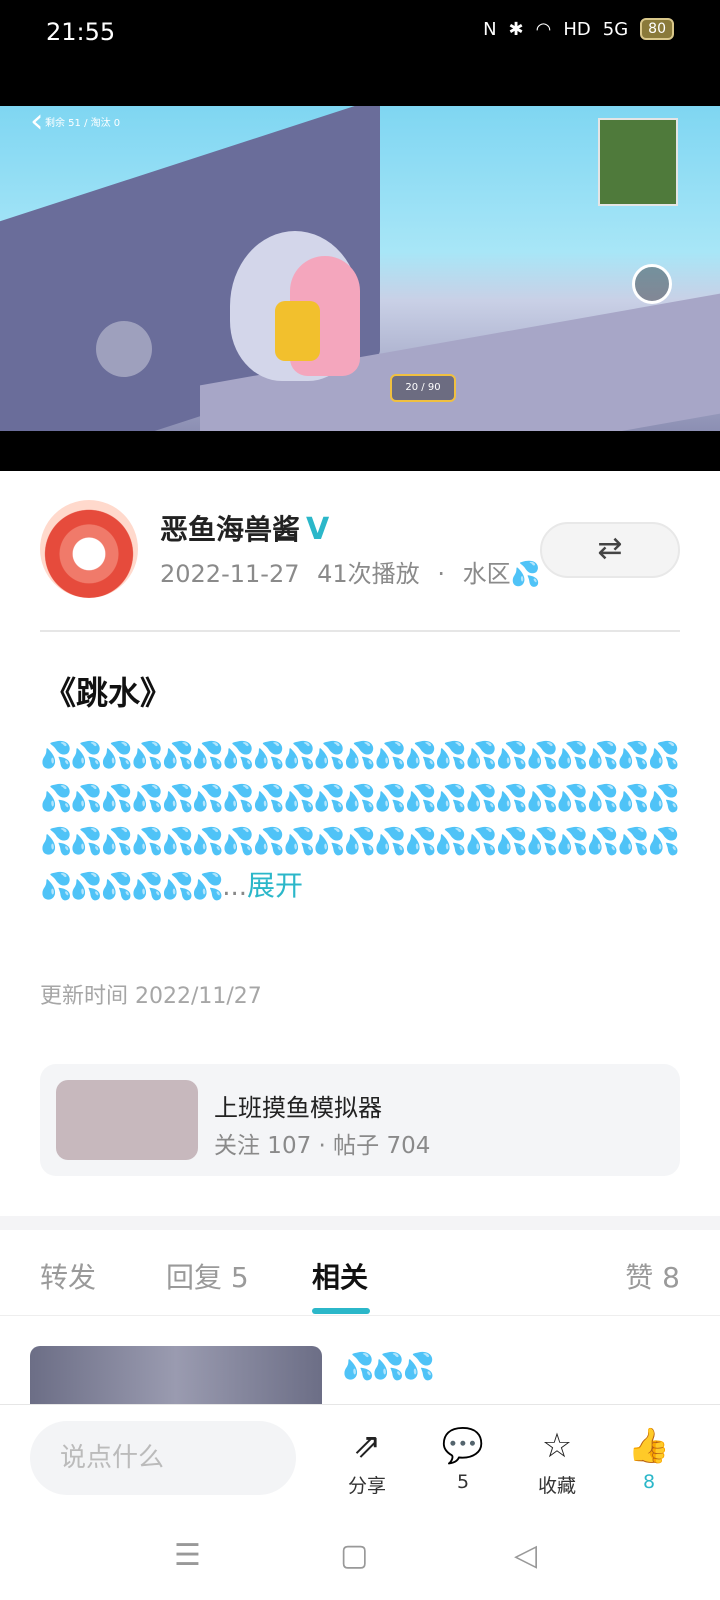 The height and width of the screenshot is (1600, 720). I want to click on video-minimap, so click(638, 162).